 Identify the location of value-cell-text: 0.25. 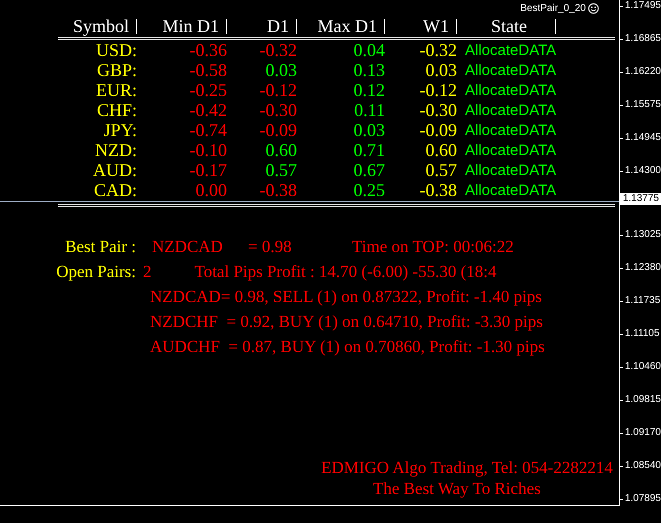
(368, 190).